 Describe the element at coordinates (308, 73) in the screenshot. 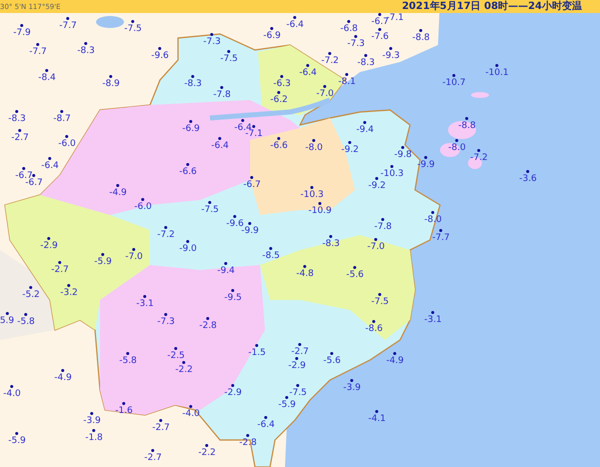

I see `temperature-change-label: -6.4` at that location.